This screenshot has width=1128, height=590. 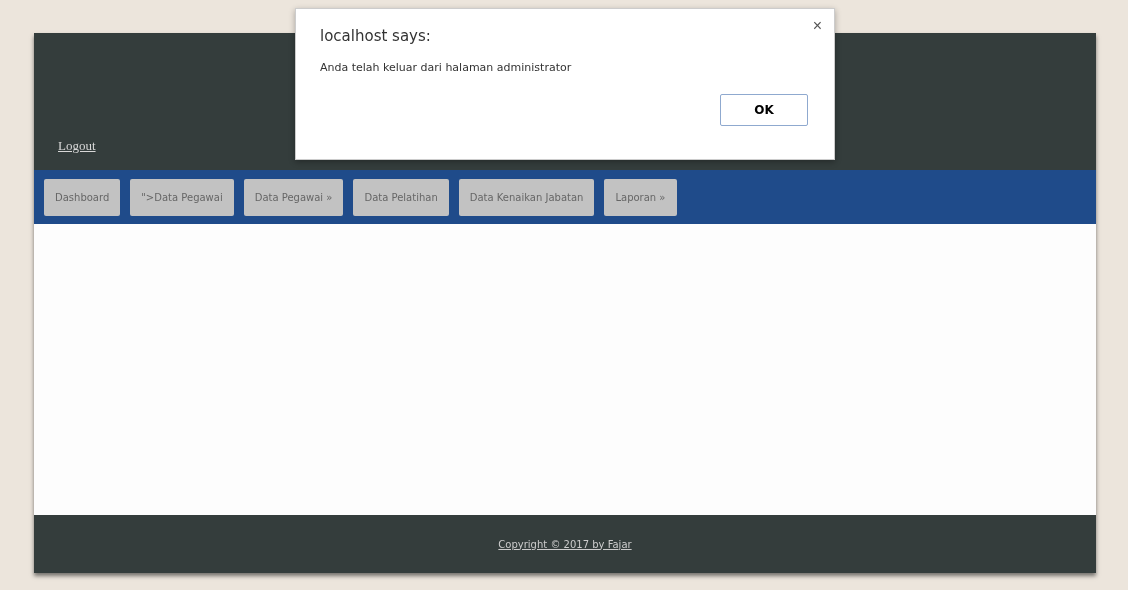 What do you see at coordinates (817, 26) in the screenshot?
I see `close-button: ×` at bounding box center [817, 26].